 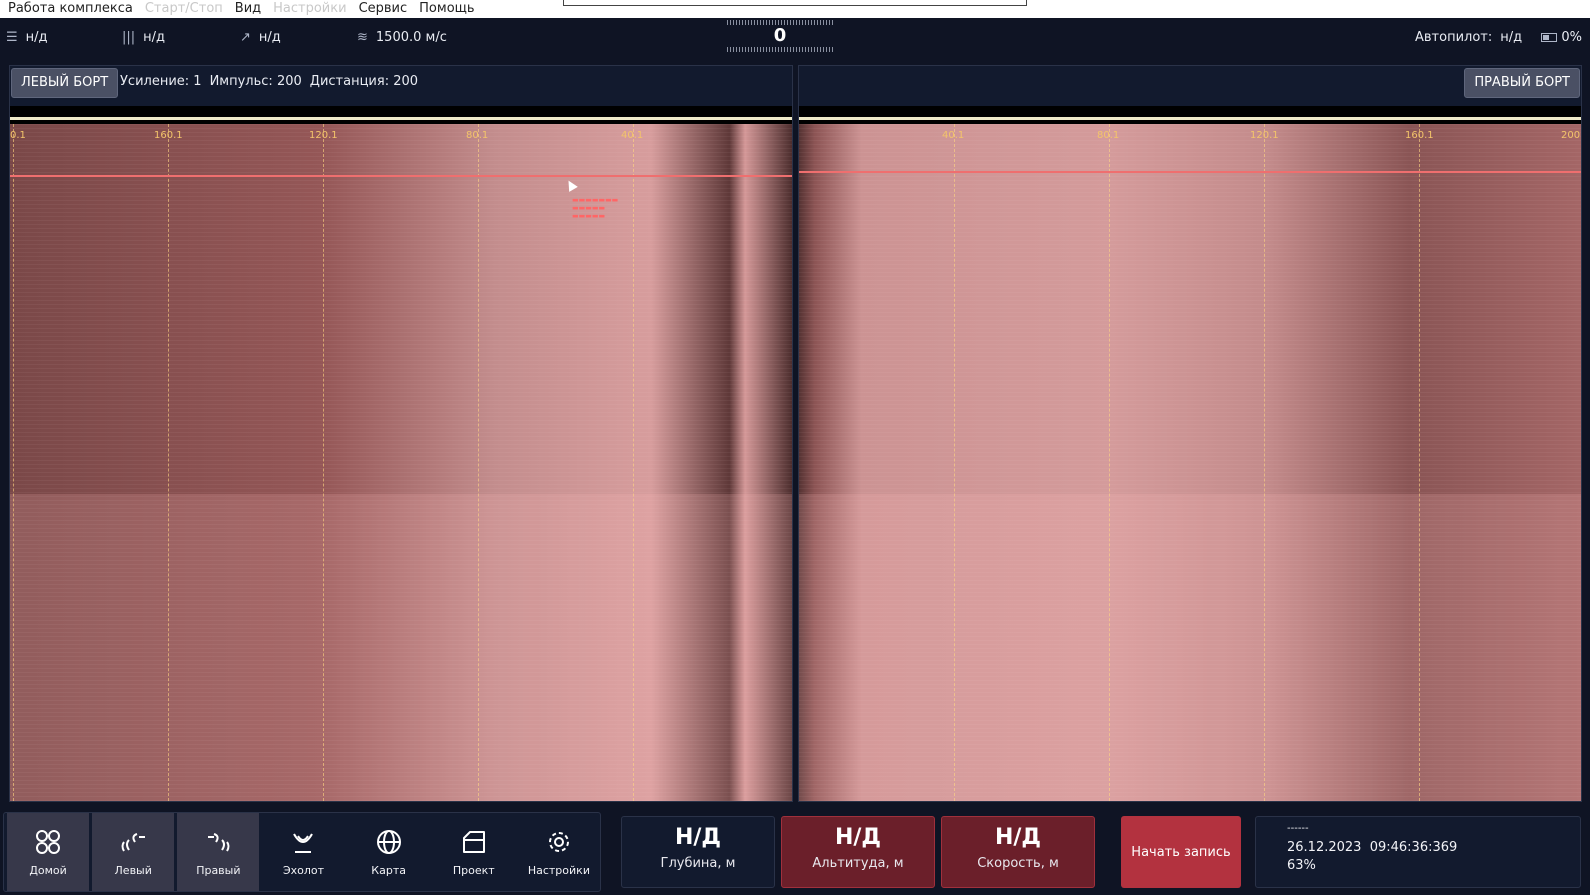 What do you see at coordinates (953, 135) in the screenshot?
I see `right-tick-label: 40.1` at bounding box center [953, 135].